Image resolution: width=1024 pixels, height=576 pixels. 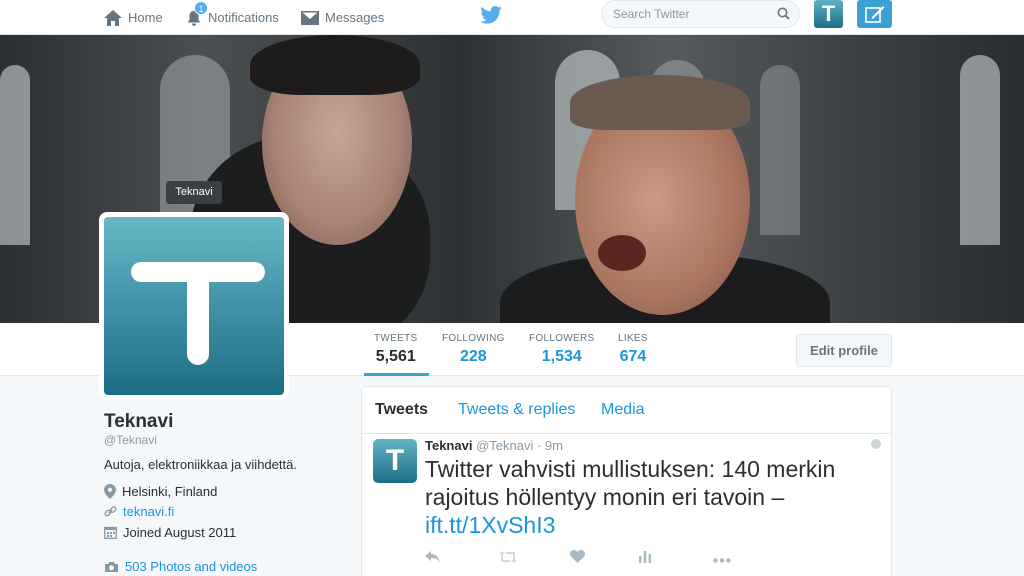 What do you see at coordinates (111, 566) in the screenshot?
I see `camera-icon` at bounding box center [111, 566].